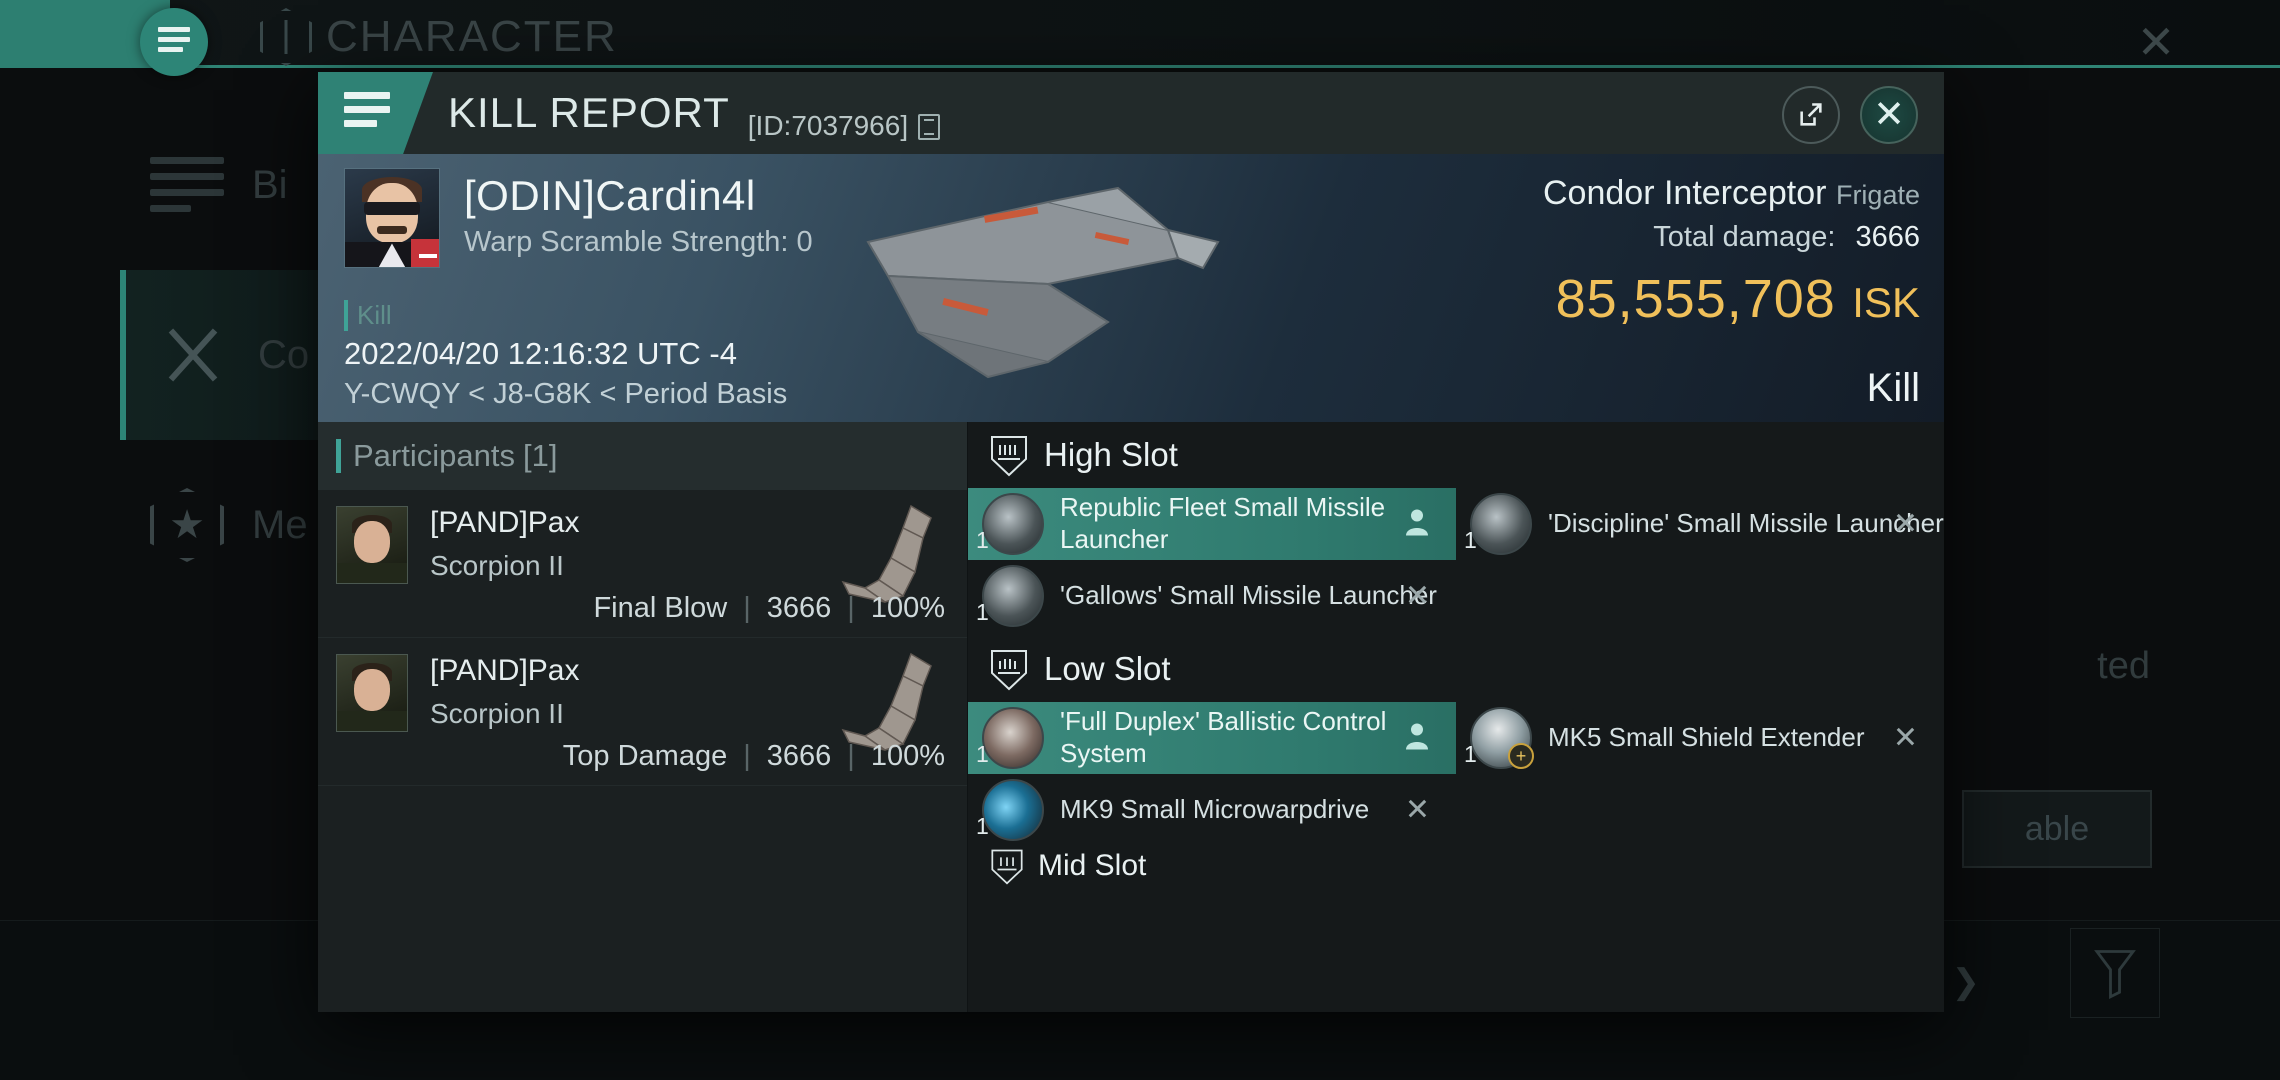 The image size is (2280, 1080). Describe the element at coordinates (1887, 237) in the screenshot. I see `total-damage-value: 3666` at that location.